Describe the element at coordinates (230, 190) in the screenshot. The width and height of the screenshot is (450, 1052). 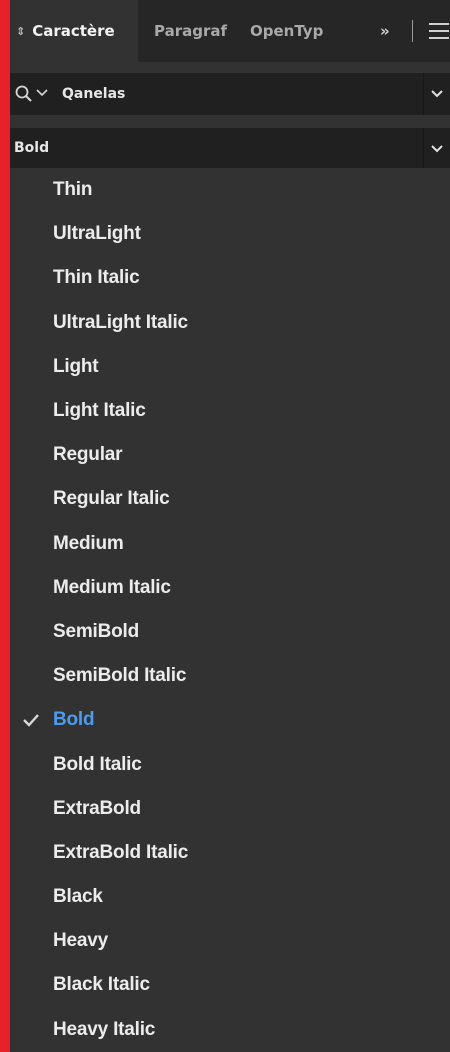
I see `menu-item: Thin` at that location.